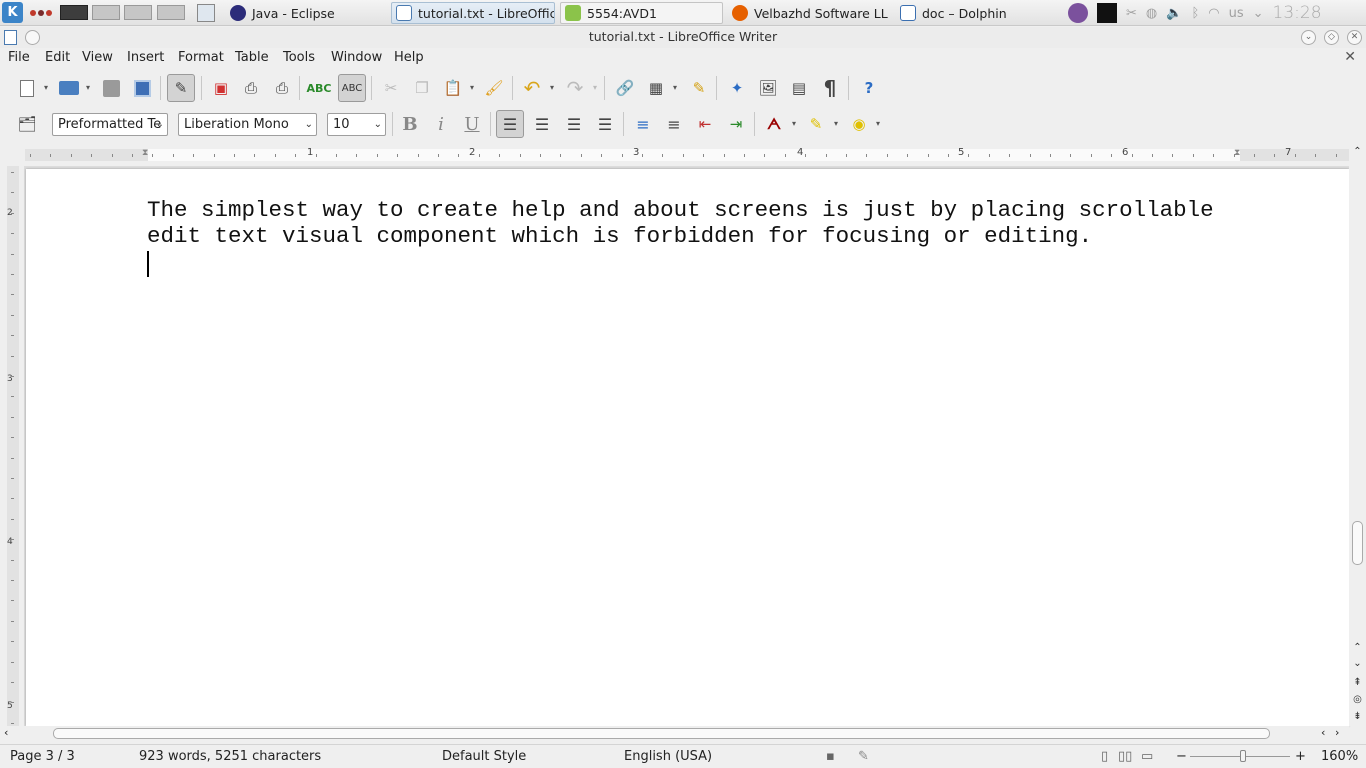  I want to click on autospellcheck-icon: ABC, so click(352, 88).